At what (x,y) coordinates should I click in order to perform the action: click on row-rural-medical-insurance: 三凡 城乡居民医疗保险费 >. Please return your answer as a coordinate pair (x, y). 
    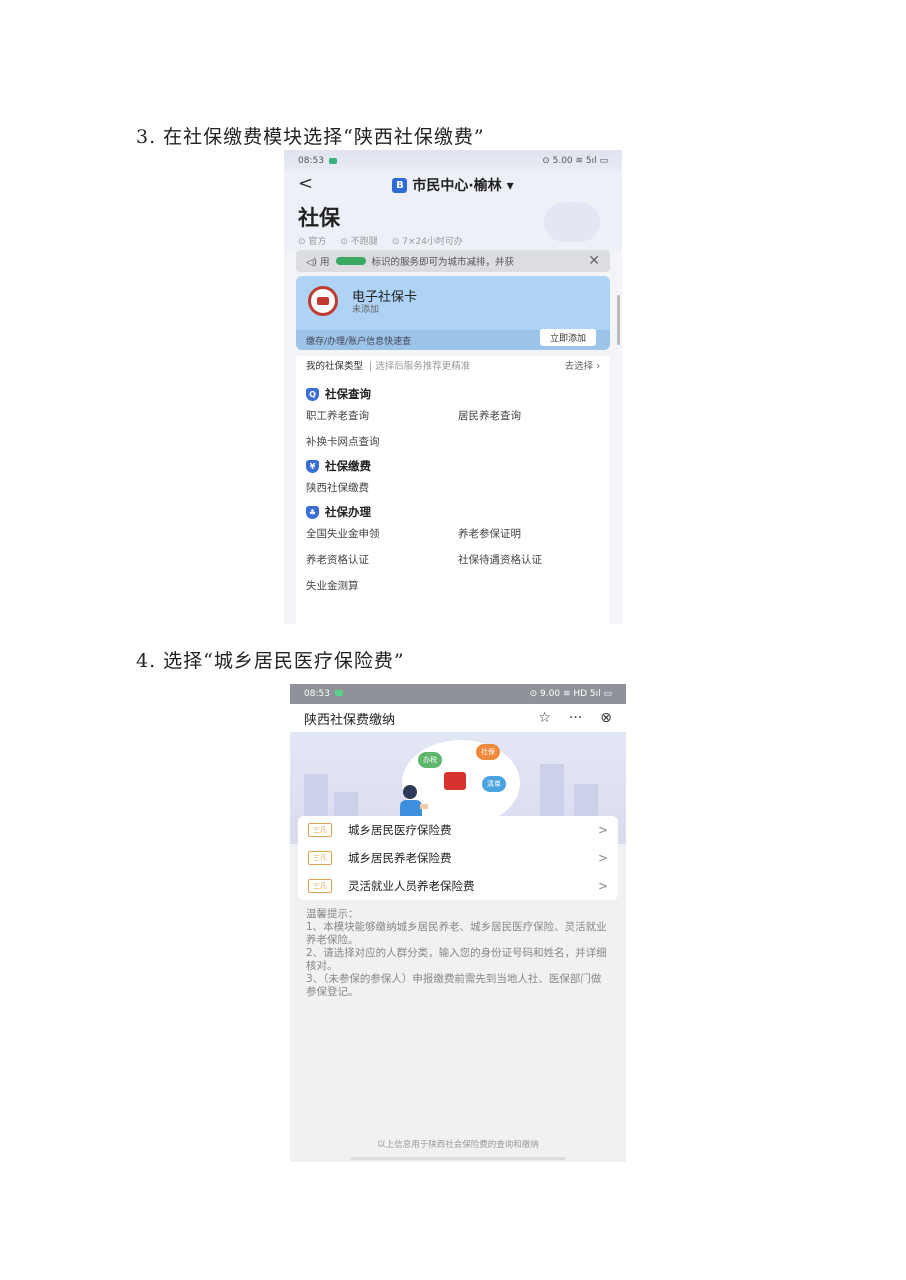
    Looking at the image, I should click on (458, 830).